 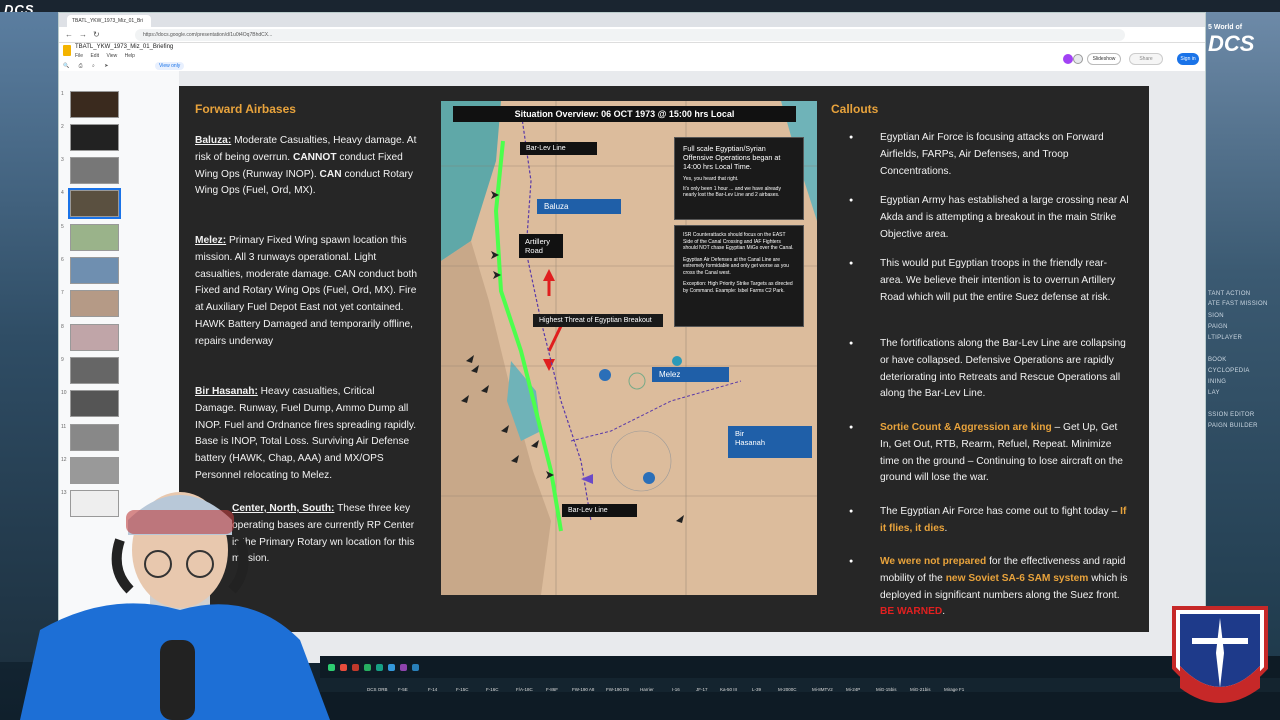 What do you see at coordinates (787, 689) in the screenshot?
I see `module-label: M-2000C` at bounding box center [787, 689].